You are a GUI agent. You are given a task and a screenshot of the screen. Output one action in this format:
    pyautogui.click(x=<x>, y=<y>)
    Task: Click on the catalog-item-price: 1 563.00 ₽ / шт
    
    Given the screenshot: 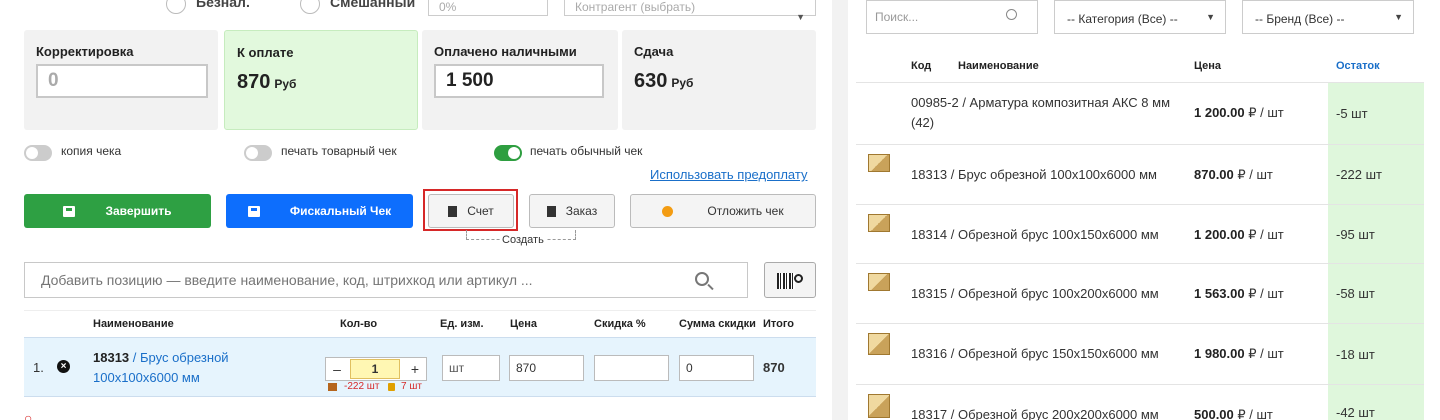 What is the action you would take?
    pyautogui.click(x=1239, y=294)
    